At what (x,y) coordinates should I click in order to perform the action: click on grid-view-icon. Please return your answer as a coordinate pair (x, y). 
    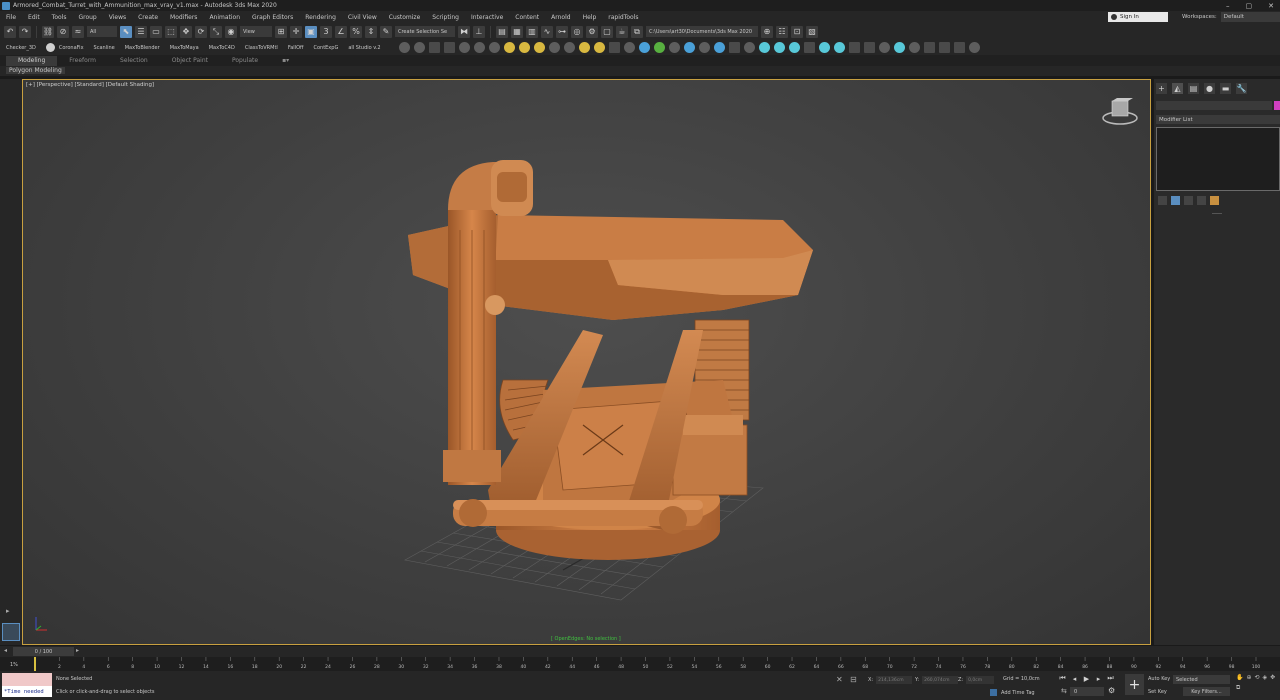
    Looking at the image, I should click on (959, 47).